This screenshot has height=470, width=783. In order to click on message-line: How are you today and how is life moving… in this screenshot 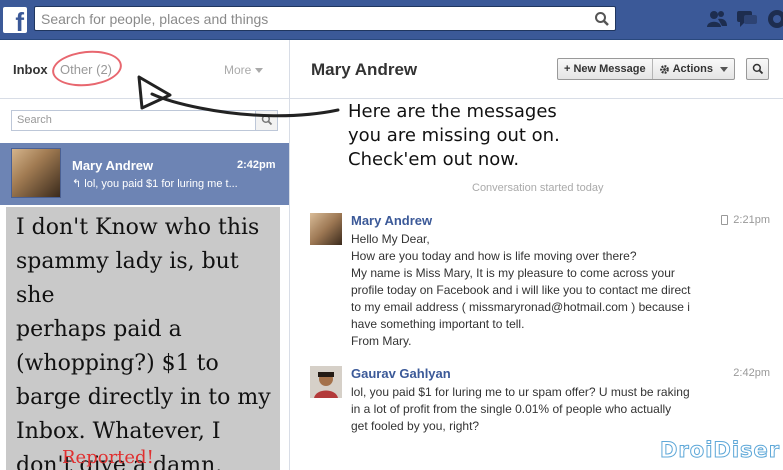, I will do `click(494, 256)`.